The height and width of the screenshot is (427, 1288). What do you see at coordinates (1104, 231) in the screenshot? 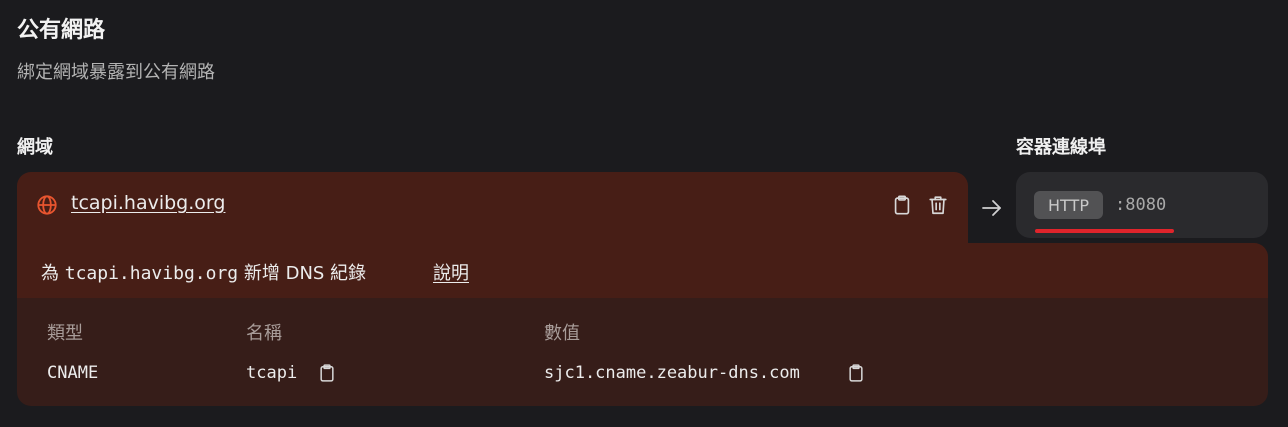
I see `port-error-underline` at bounding box center [1104, 231].